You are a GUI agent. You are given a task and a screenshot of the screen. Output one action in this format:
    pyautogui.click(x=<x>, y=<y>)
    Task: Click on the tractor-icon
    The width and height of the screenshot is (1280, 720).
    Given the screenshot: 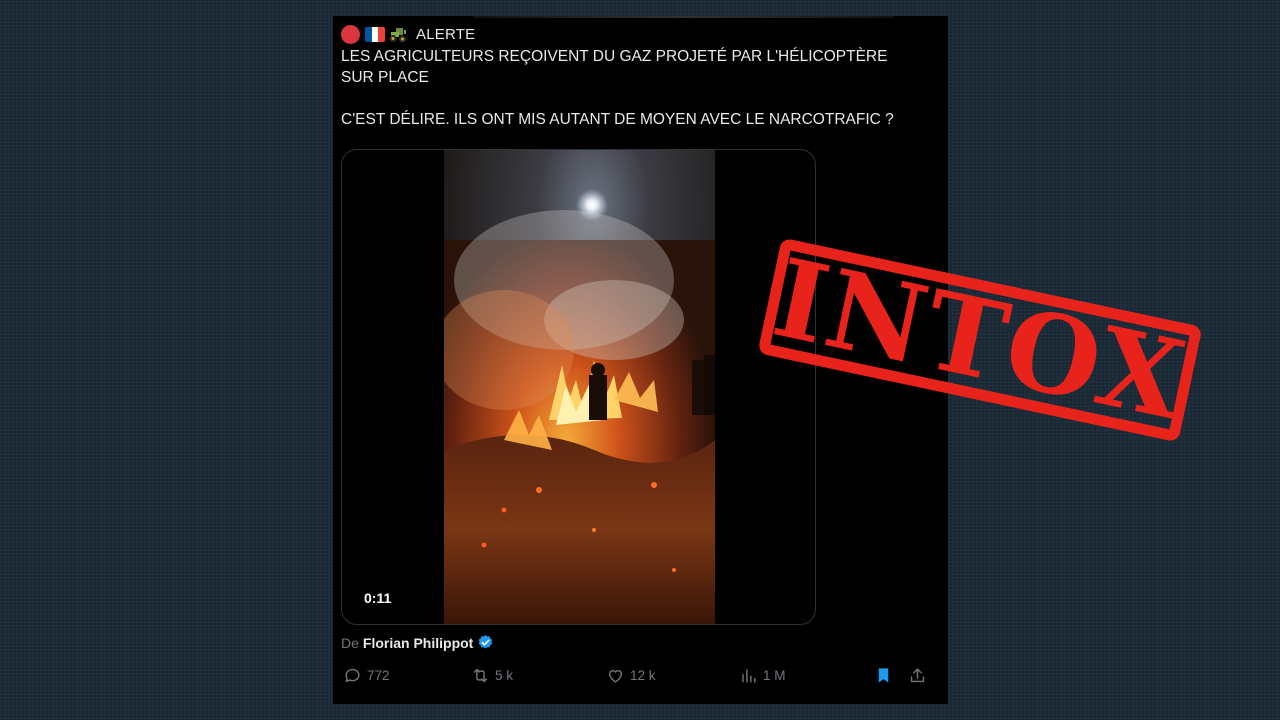 What is the action you would take?
    pyautogui.click(x=397, y=35)
    